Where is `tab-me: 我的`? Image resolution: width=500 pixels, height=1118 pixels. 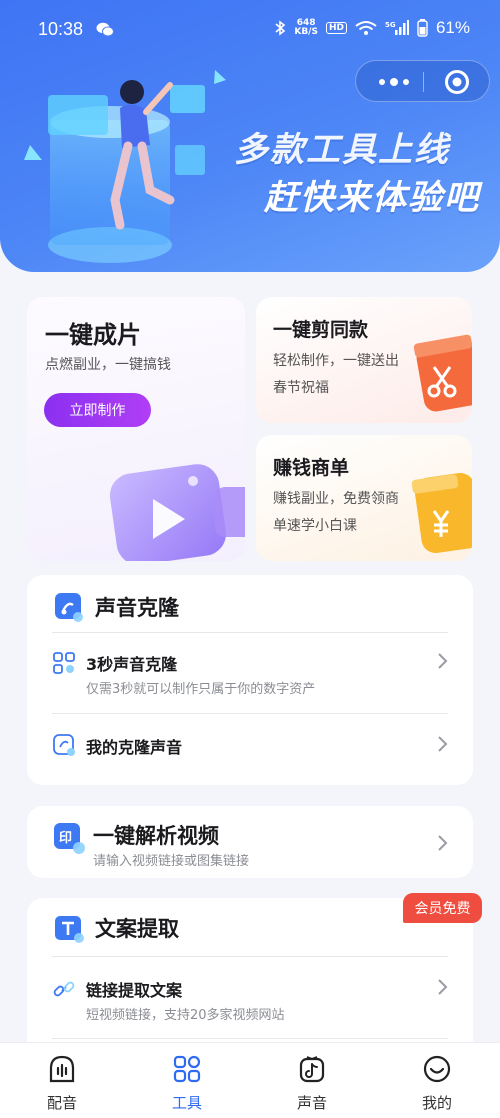 tab-me: 我的 is located at coordinates (437, 1085).